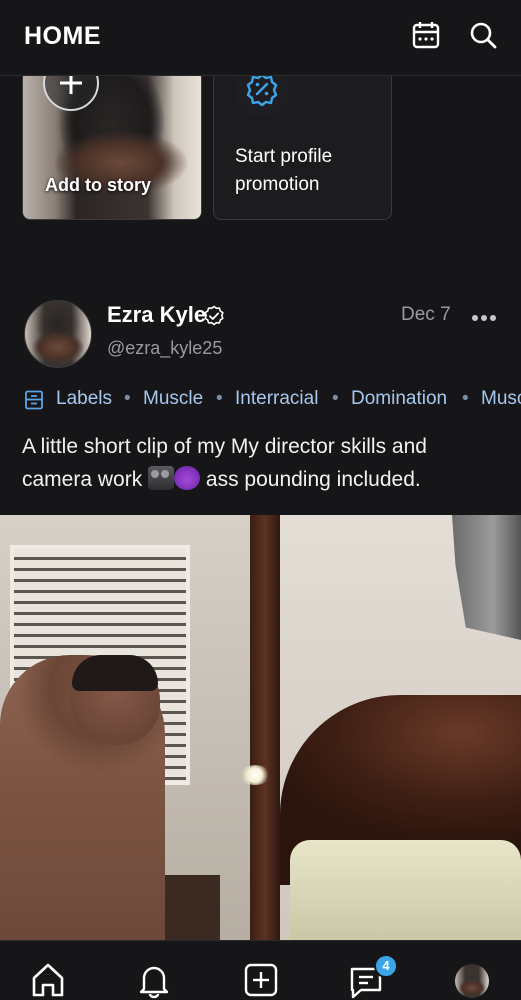 This screenshot has width=521, height=1000. Describe the element at coordinates (58, 334) in the screenshot. I see `author-avatar` at that location.